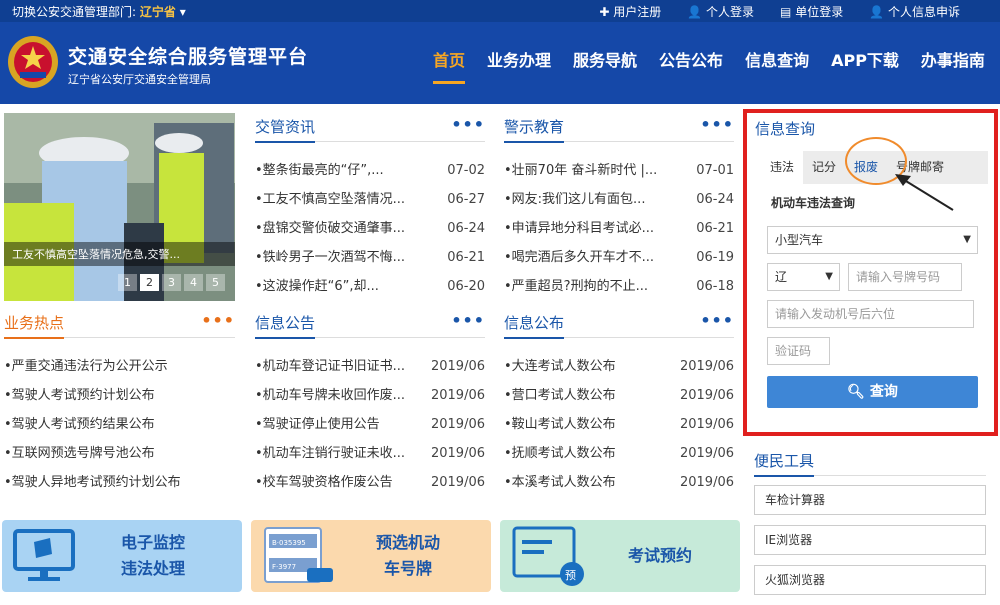 This screenshot has width=1000, height=605. What do you see at coordinates (606, 12) in the screenshot?
I see `plus-icon: ✚` at bounding box center [606, 12].